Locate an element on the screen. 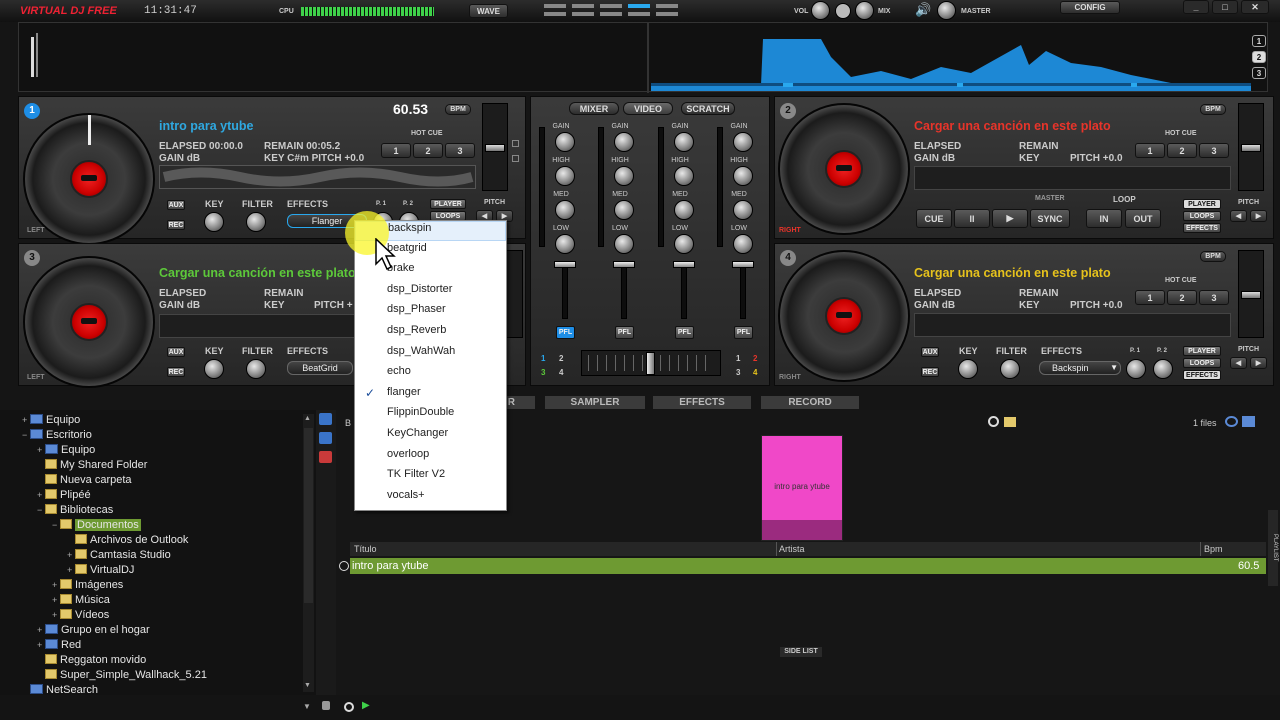  deck-1-aux-button: AUX is located at coordinates (176, 205).